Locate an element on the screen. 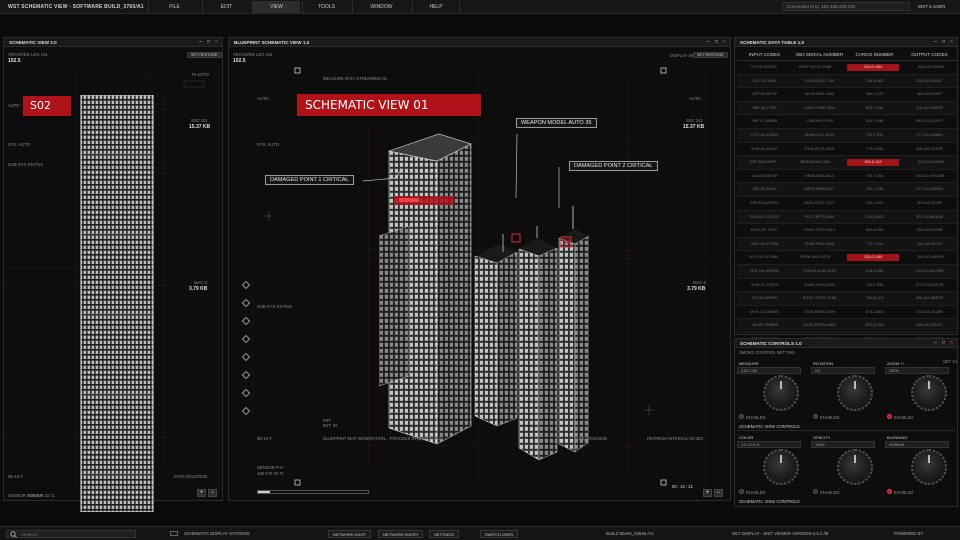 The image size is (960, 540). color-knob is located at coordinates (781, 467).